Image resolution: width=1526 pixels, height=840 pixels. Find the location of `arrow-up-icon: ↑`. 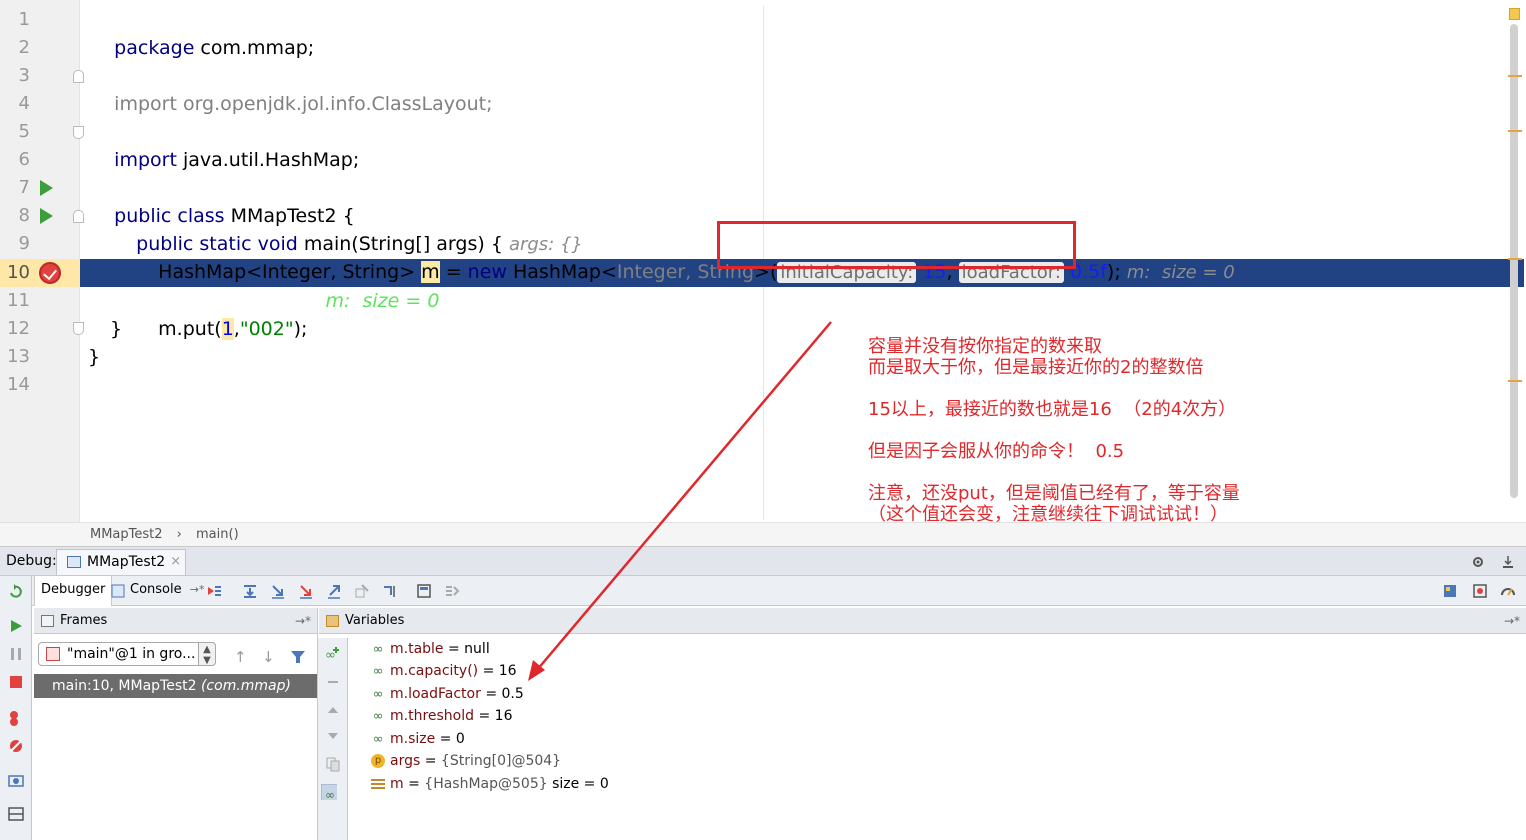

arrow-up-icon: ↑ is located at coordinates (240, 657).